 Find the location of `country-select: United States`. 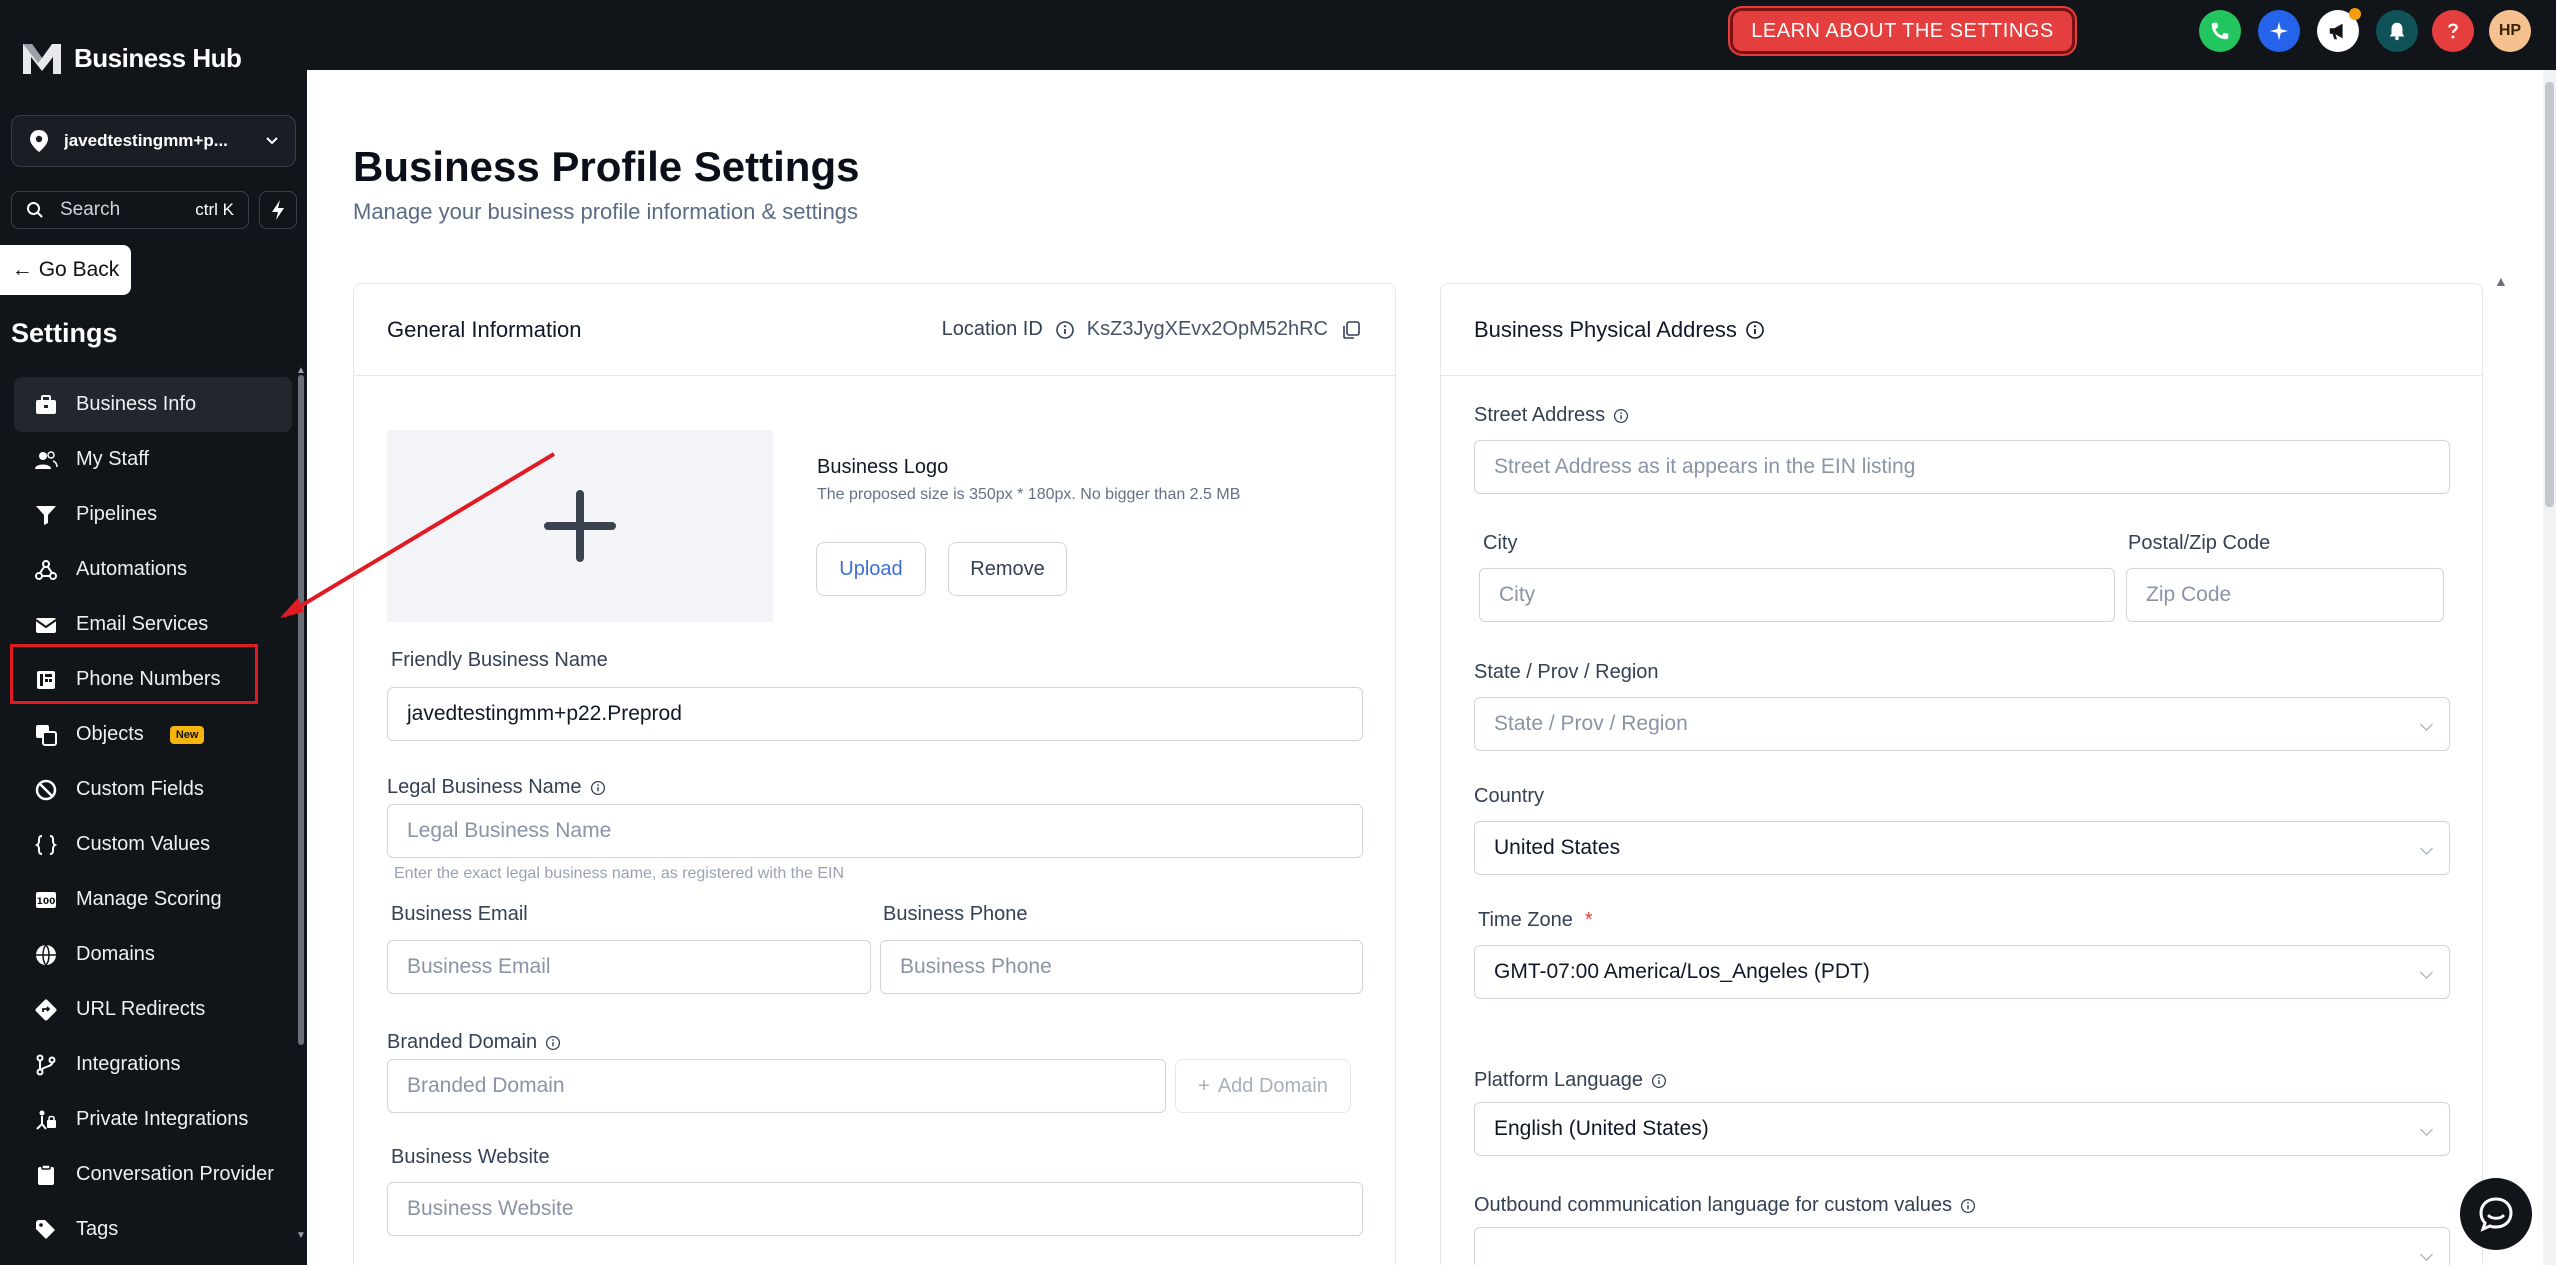

country-select: United States is located at coordinates (1962, 848).